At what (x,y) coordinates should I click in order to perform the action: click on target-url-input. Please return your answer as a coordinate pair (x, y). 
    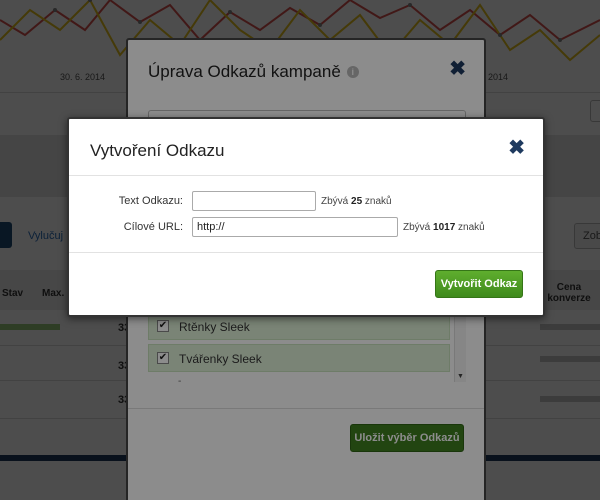
    Looking at the image, I should click on (295, 227).